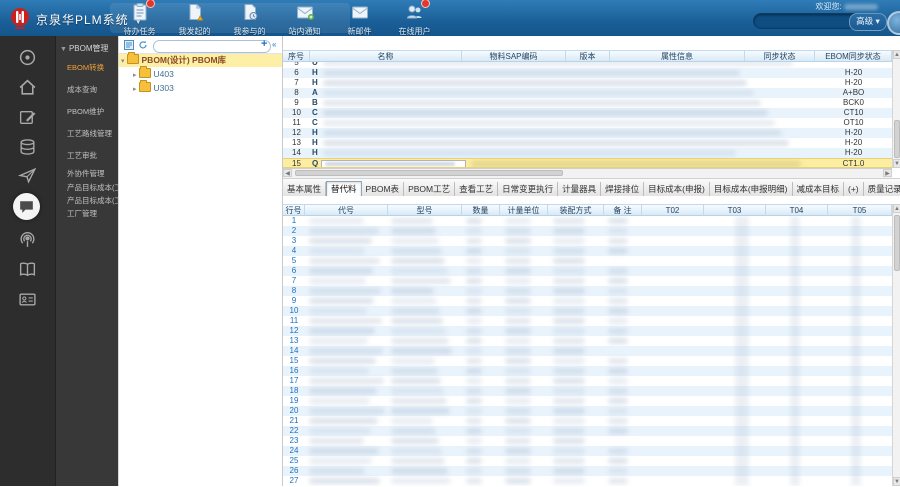 The image size is (900, 487). What do you see at coordinates (305, 189) in the screenshot?
I see `tab-1: 基本属性` at bounding box center [305, 189].